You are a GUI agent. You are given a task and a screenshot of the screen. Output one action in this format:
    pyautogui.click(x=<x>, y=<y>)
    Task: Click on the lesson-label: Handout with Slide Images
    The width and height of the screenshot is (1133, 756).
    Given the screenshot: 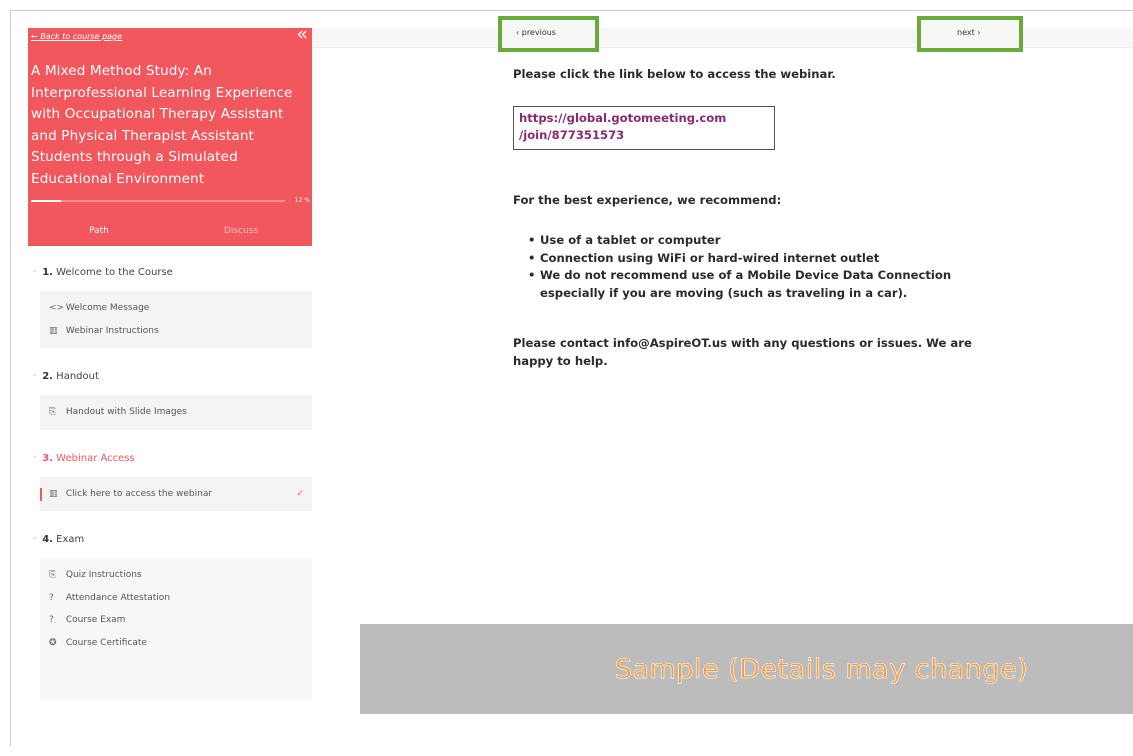 What is the action you would take?
    pyautogui.click(x=126, y=412)
    